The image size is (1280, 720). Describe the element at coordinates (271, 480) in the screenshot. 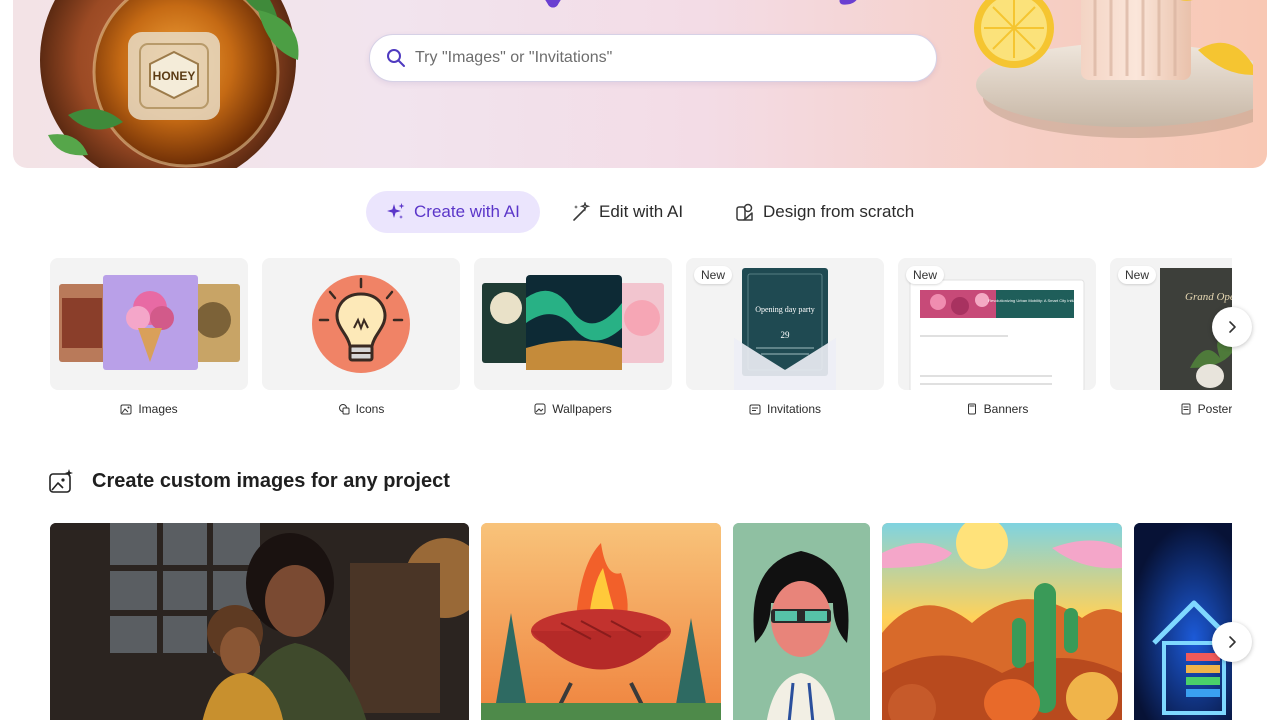

I see `section-title: Create custom images for any project` at that location.